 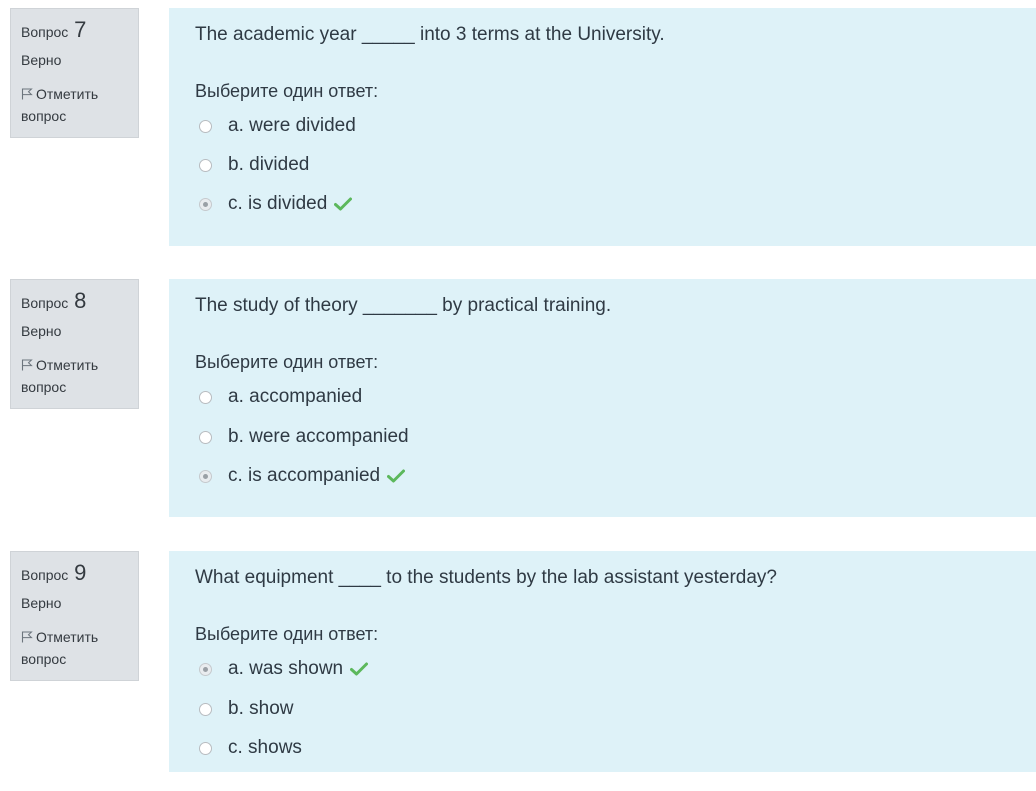 What do you see at coordinates (292, 125) in the screenshot?
I see `answer-label: a. were divided` at bounding box center [292, 125].